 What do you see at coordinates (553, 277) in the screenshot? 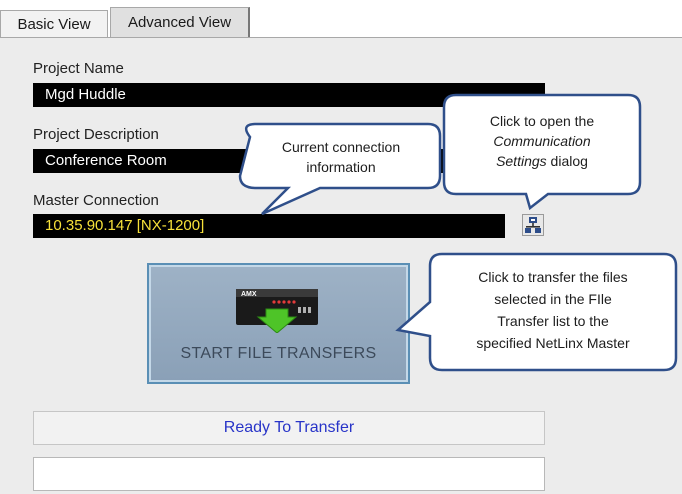
I see `transfer-callout-line1: Click to transfer the files` at bounding box center [553, 277].